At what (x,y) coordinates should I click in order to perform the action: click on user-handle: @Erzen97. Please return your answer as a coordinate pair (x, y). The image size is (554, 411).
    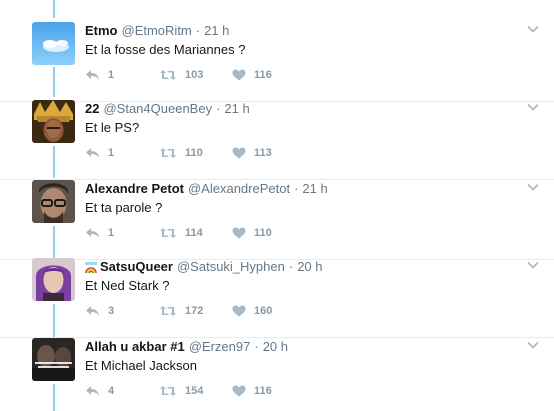
    Looking at the image, I should click on (220, 346).